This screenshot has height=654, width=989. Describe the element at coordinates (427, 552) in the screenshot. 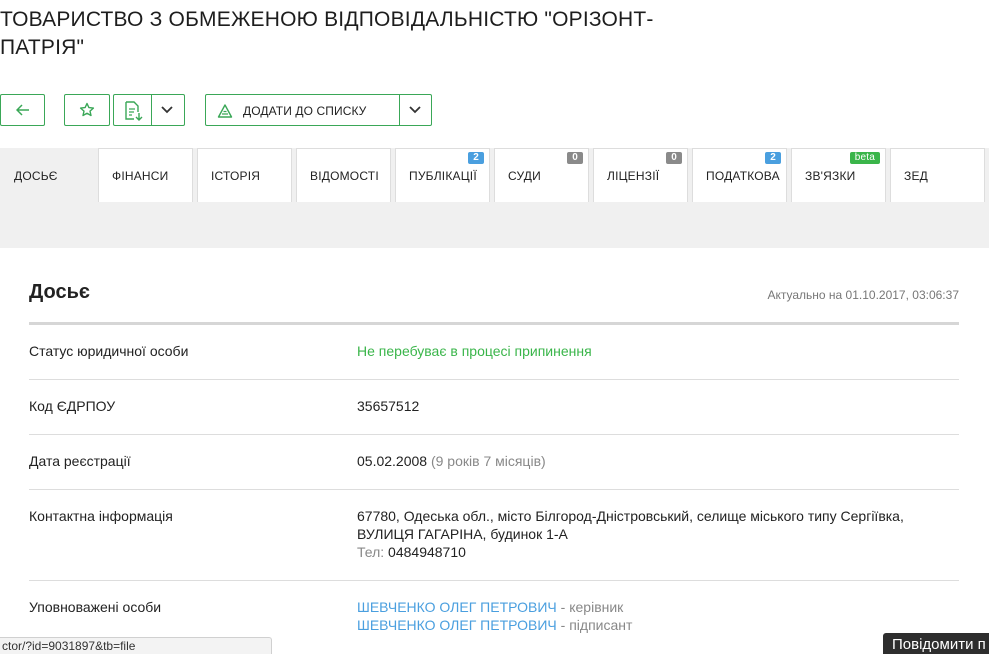

I see `phone-value: 0484948710` at that location.